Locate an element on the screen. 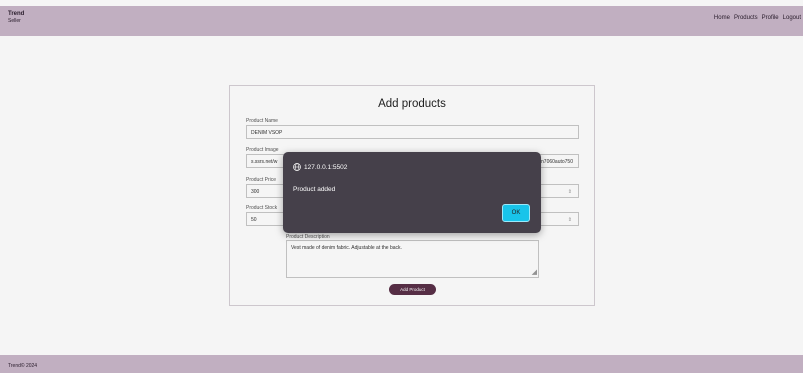  dialog-message: Product added is located at coordinates (314, 189).